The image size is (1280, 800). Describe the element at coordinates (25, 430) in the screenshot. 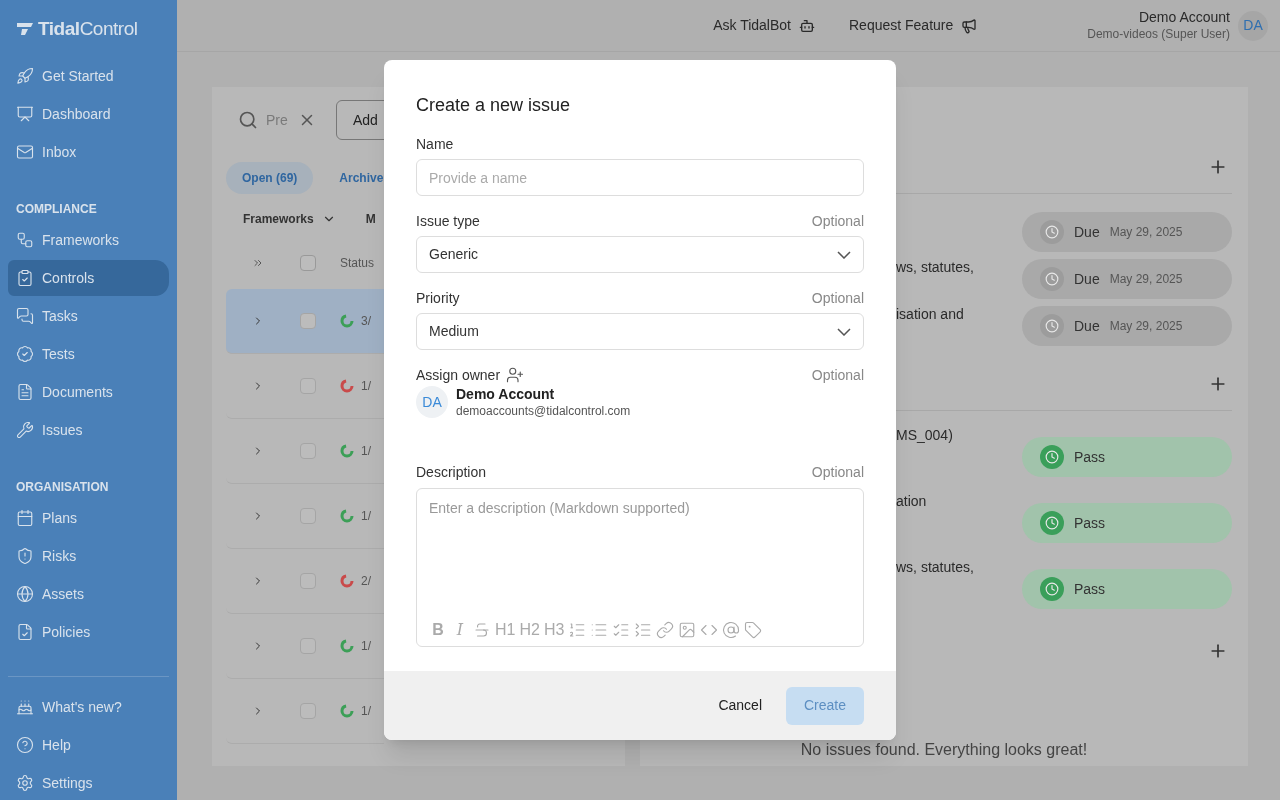

I see `tools-icon` at that location.